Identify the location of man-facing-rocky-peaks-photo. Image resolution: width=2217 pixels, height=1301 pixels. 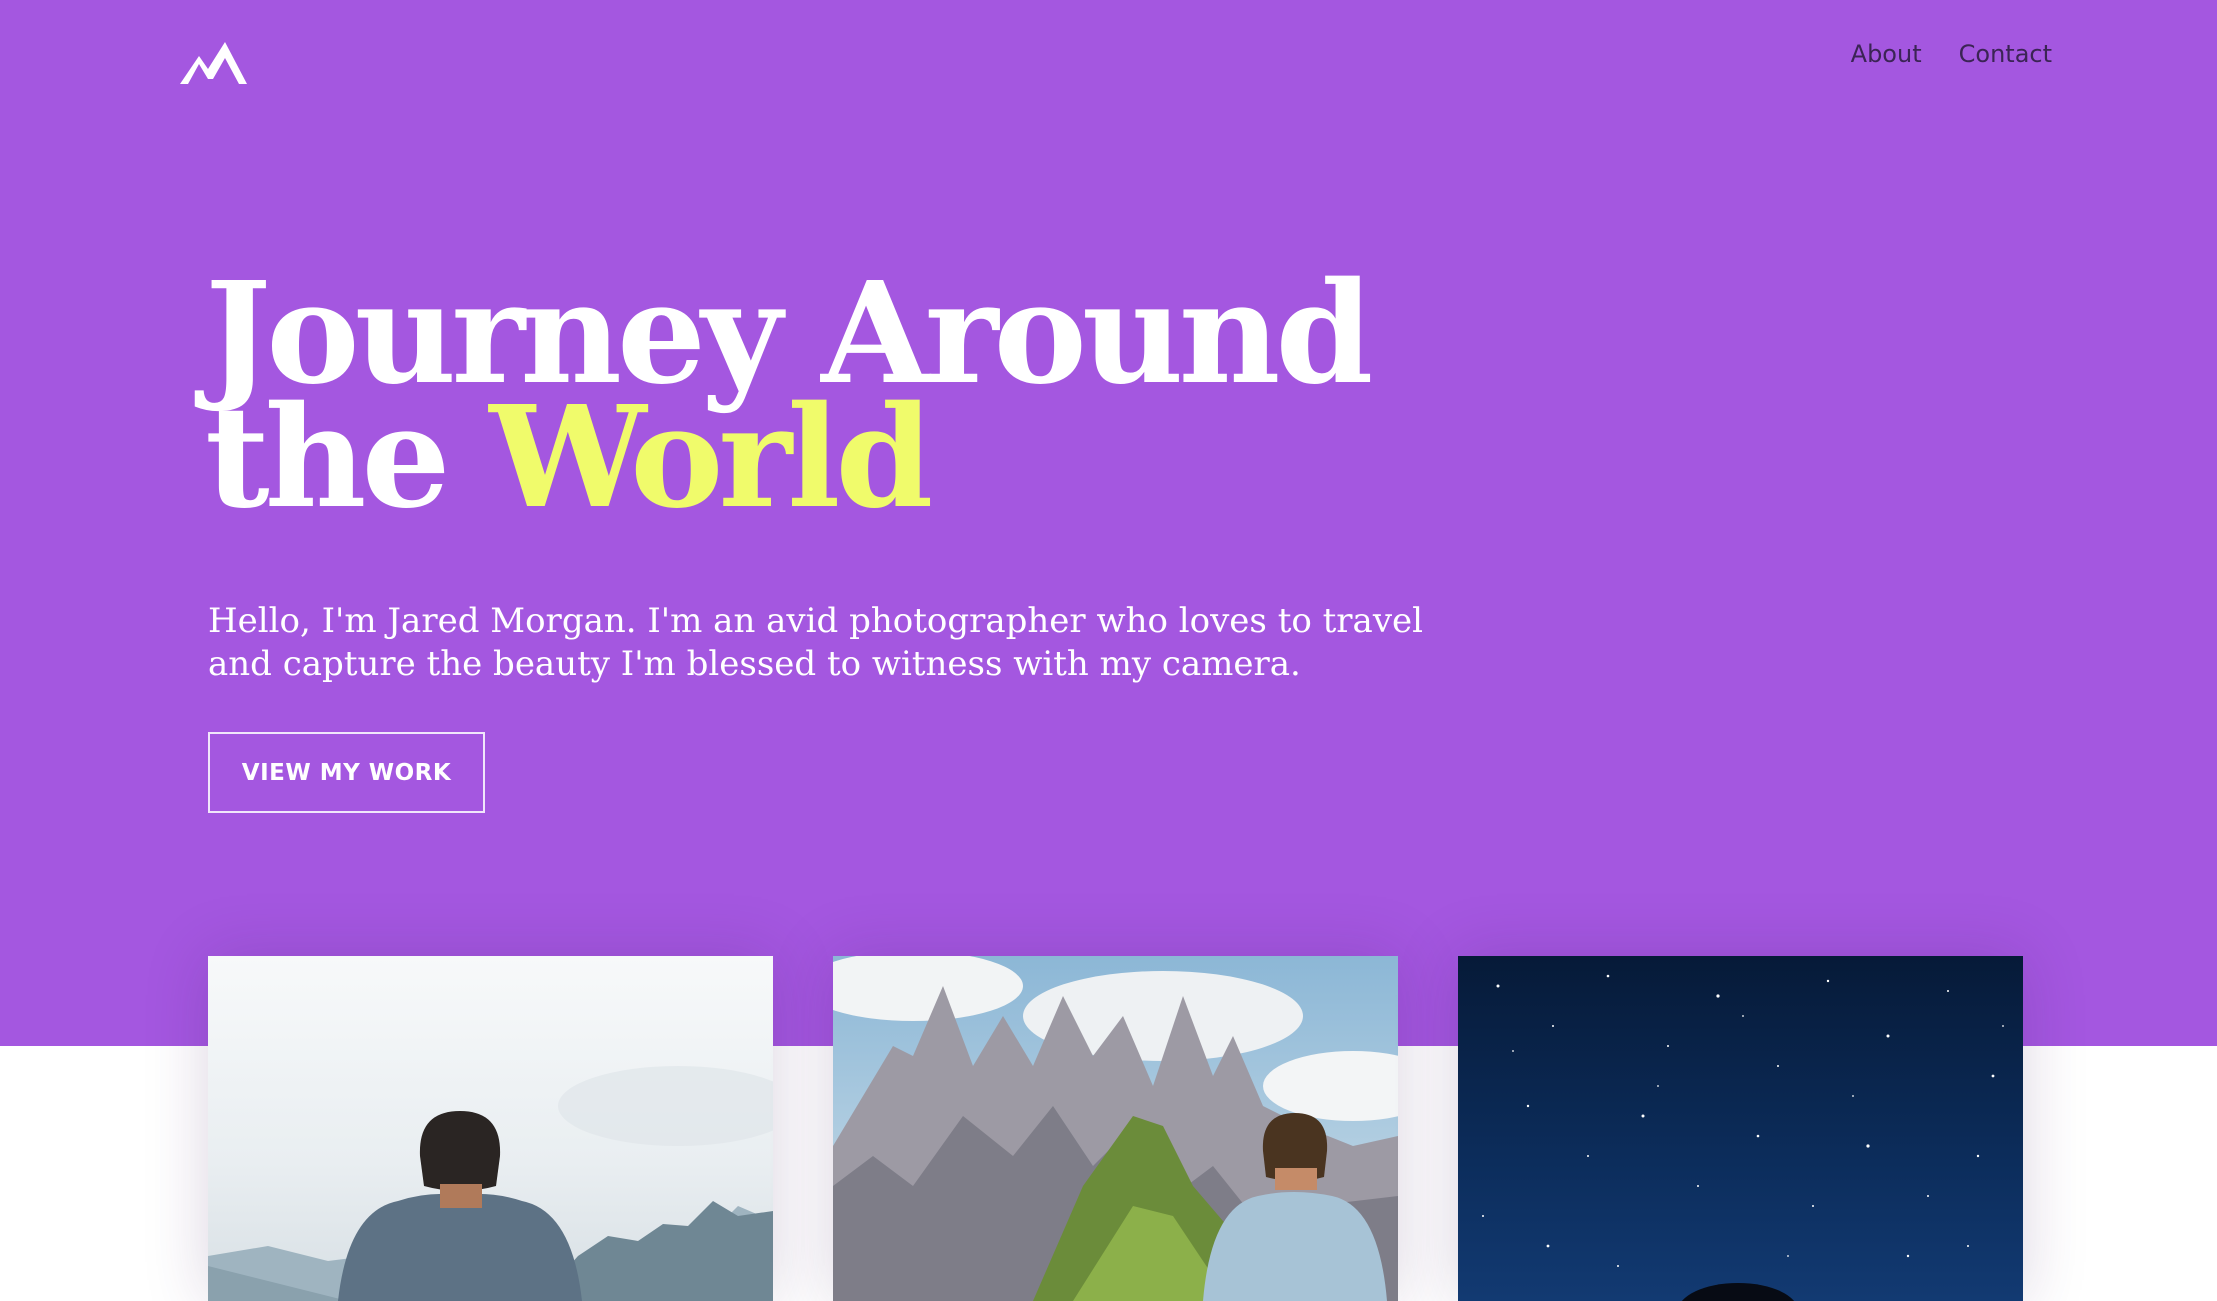
(1115, 1128).